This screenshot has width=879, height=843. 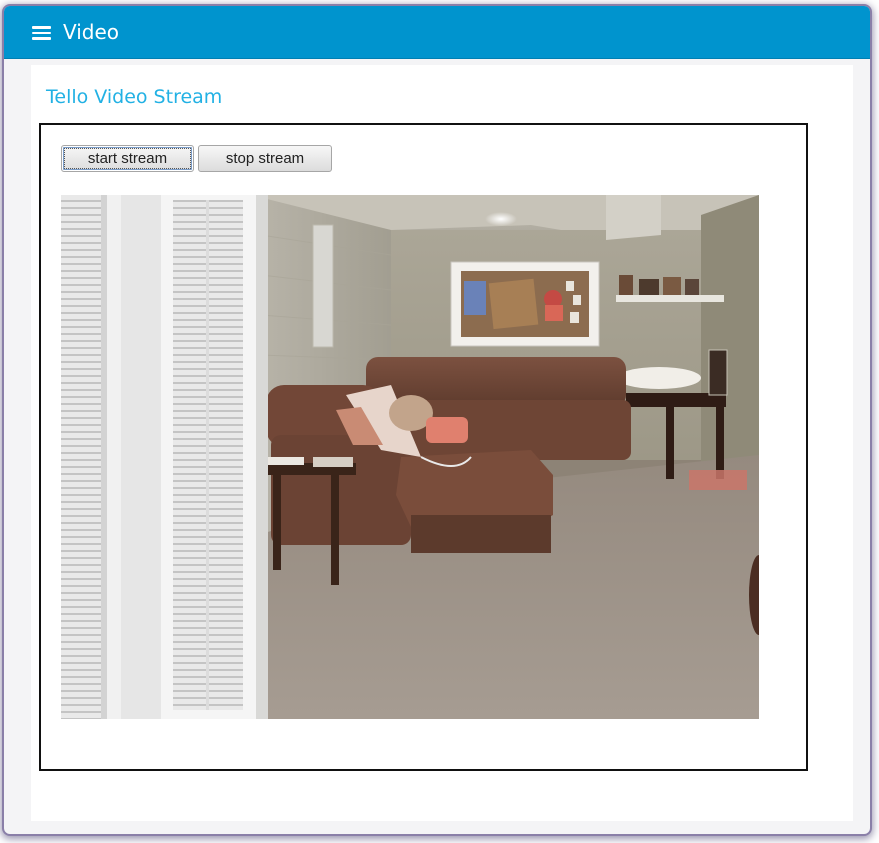 I want to click on app-title: Video, so click(x=91, y=32).